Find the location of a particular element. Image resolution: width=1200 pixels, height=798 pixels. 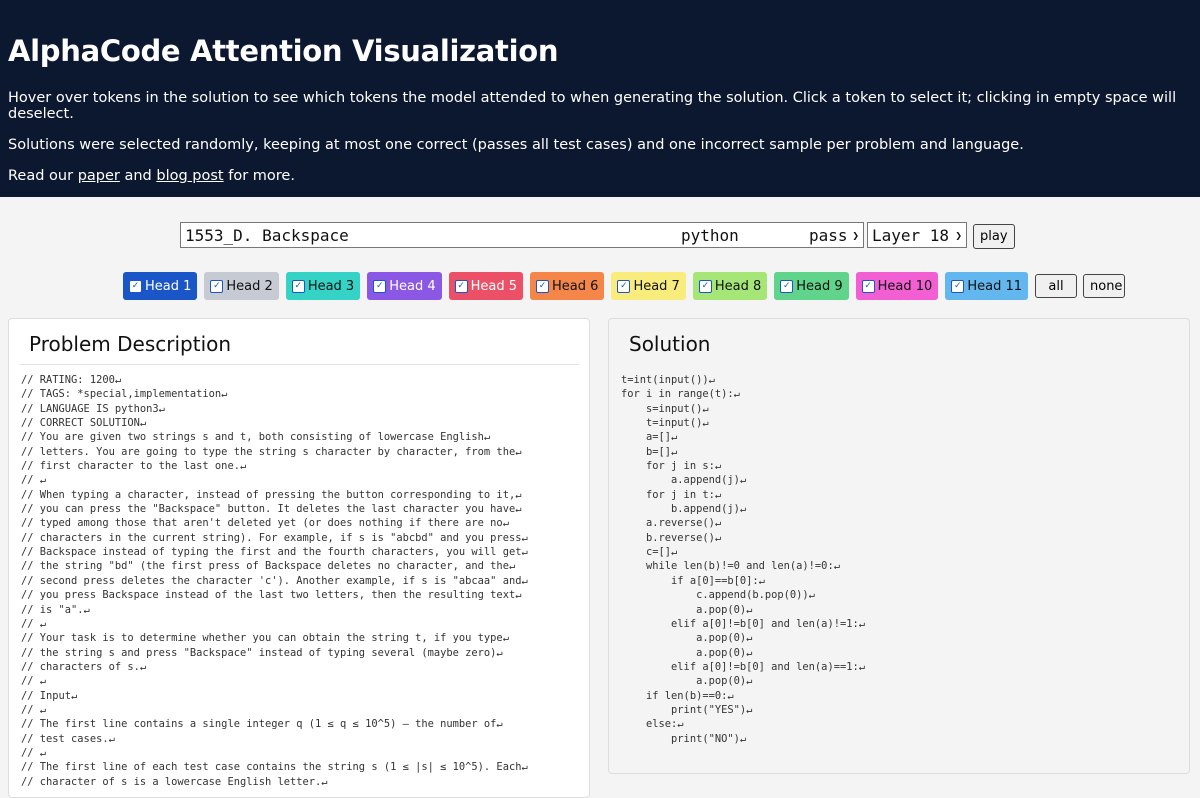

code-line: if a[0]==b[0]:↵ is located at coordinates (693, 580).